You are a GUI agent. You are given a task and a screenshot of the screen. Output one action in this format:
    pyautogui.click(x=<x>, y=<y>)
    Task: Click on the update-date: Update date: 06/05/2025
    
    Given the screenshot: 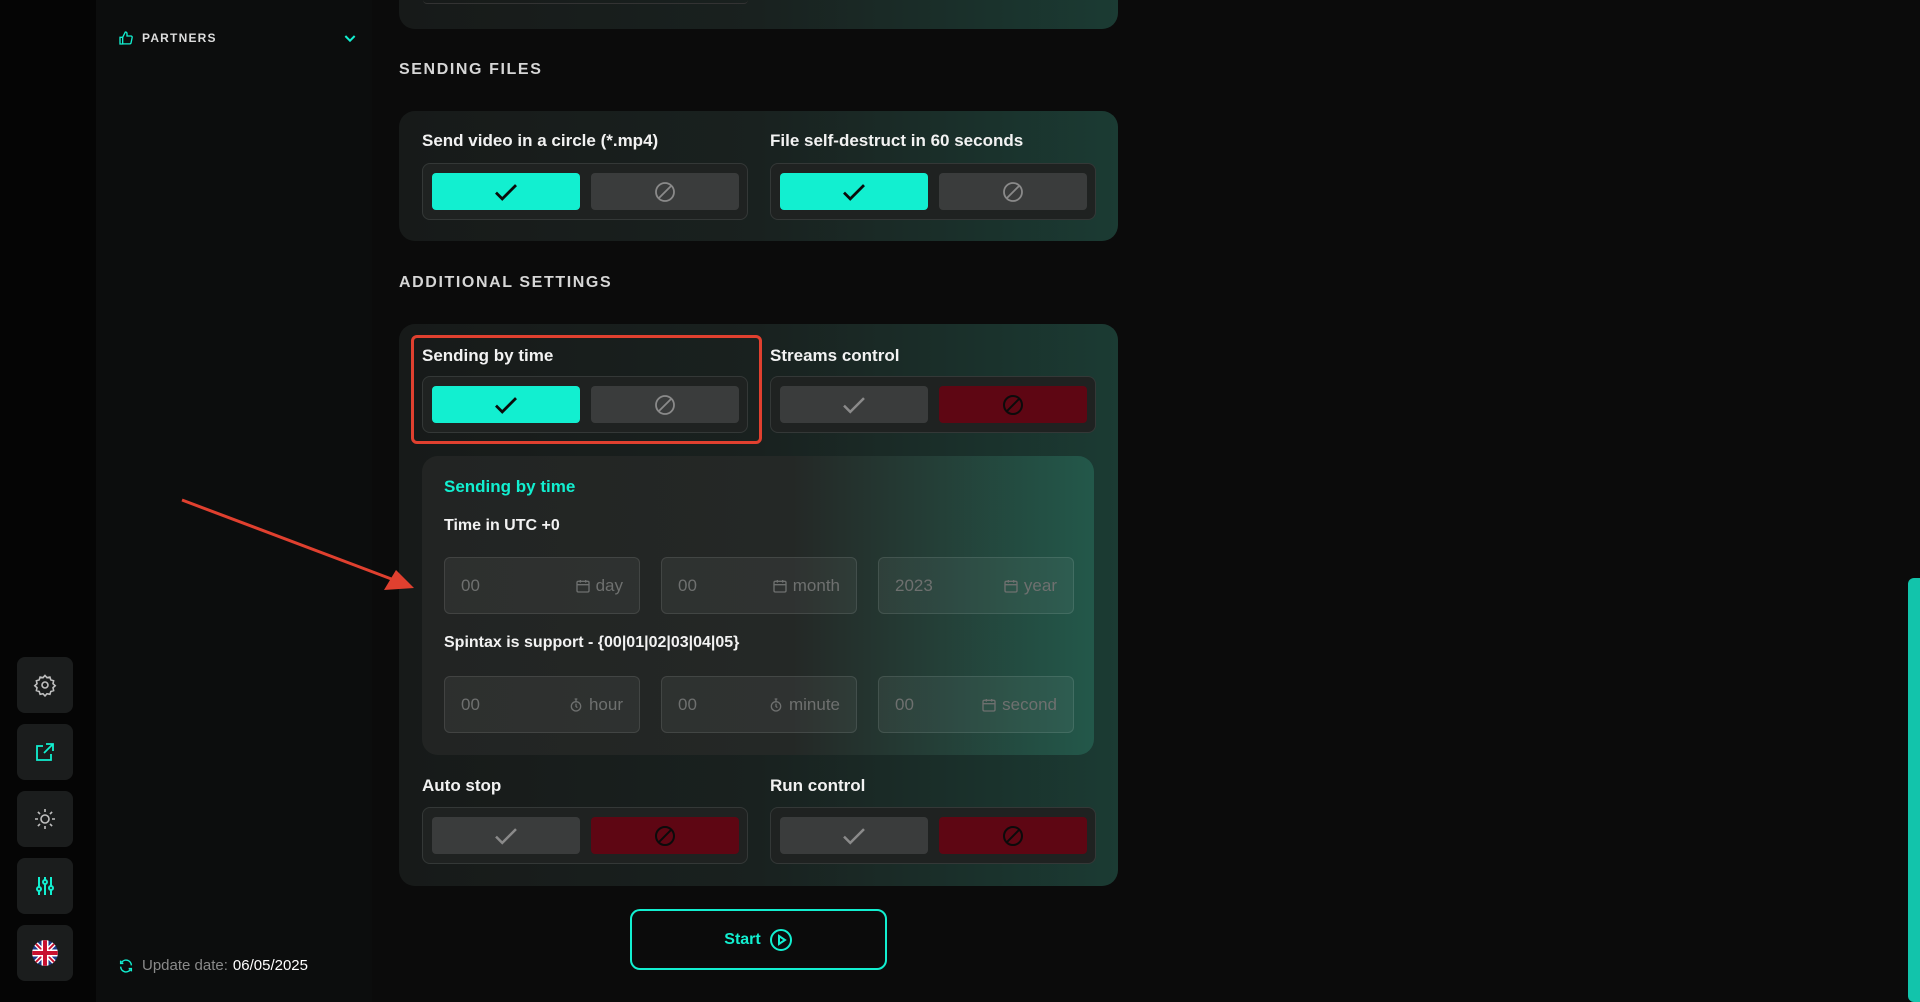 What is the action you would take?
    pyautogui.click(x=213, y=965)
    